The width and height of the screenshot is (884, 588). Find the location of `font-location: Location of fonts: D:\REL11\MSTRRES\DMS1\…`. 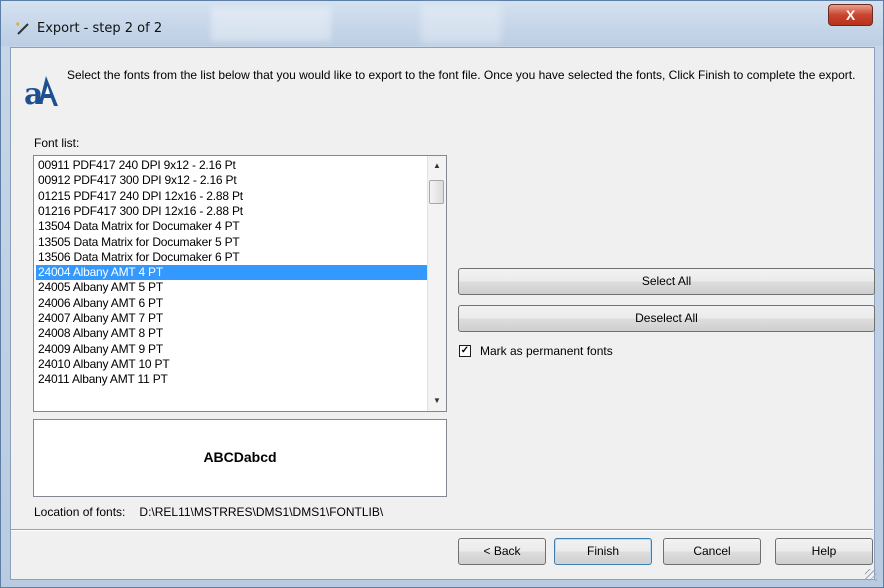

font-location: Location of fonts: D:\REL11\MSTRRES\DMS1\… is located at coordinates (208, 512).